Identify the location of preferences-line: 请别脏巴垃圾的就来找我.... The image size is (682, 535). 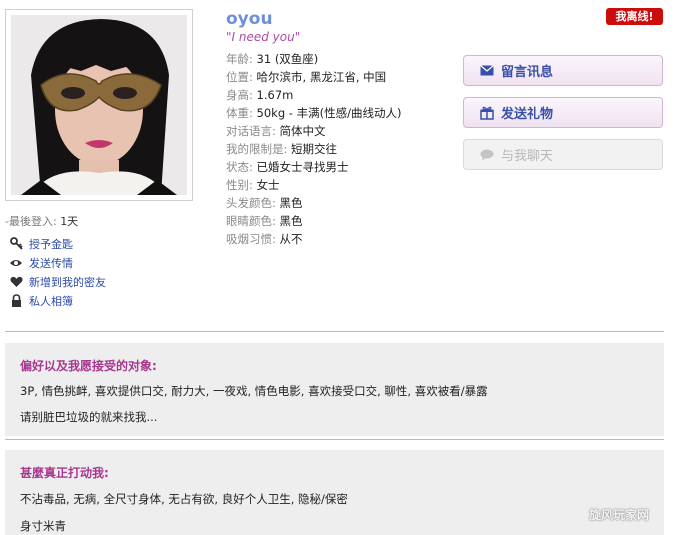
(89, 417).